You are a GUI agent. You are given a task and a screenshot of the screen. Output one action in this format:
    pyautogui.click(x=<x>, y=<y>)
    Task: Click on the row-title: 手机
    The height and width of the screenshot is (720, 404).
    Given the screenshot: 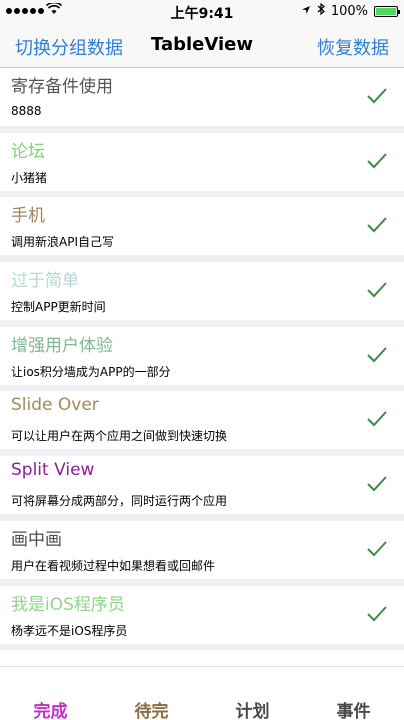 What is the action you would take?
    pyautogui.click(x=28, y=216)
    